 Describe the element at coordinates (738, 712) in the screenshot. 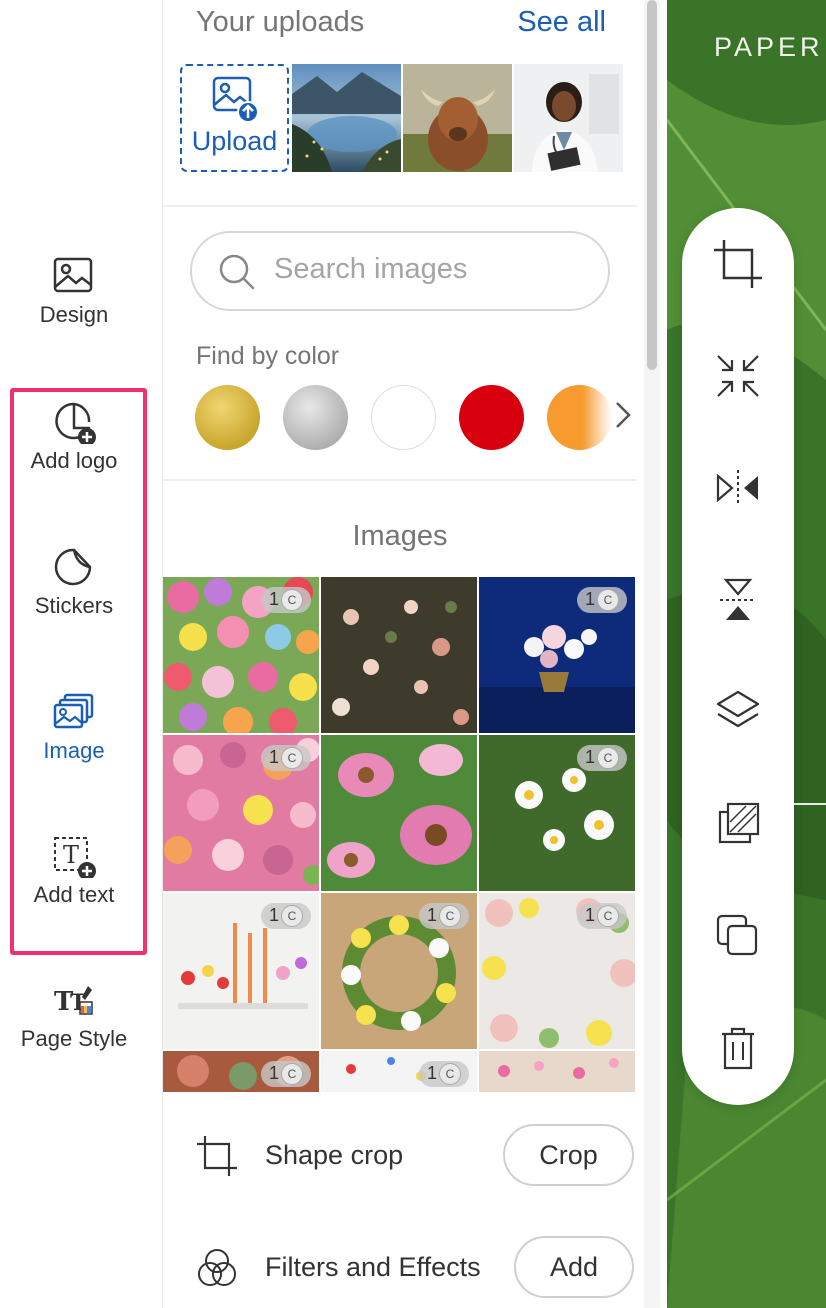

I see `layers-icon` at that location.